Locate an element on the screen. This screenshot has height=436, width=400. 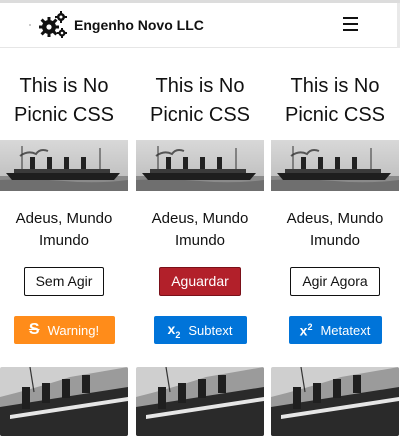
warning-button-label: Warning! is located at coordinates (73, 330).